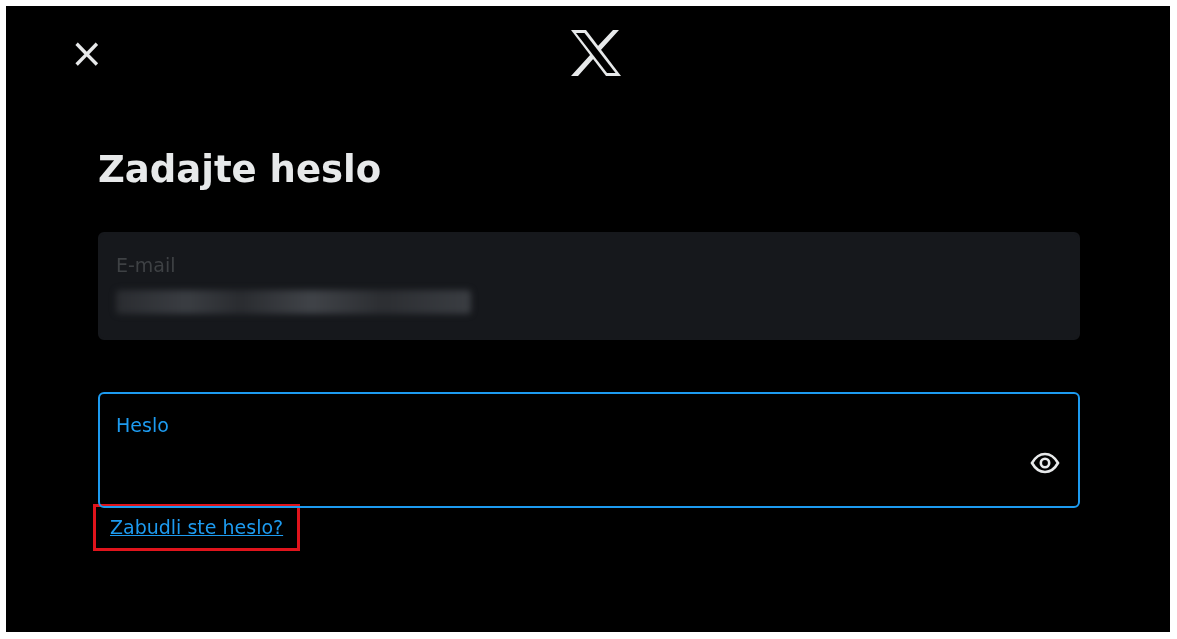 This screenshot has height=639, width=1177. What do you see at coordinates (595, 53) in the screenshot?
I see `logo-icon` at bounding box center [595, 53].